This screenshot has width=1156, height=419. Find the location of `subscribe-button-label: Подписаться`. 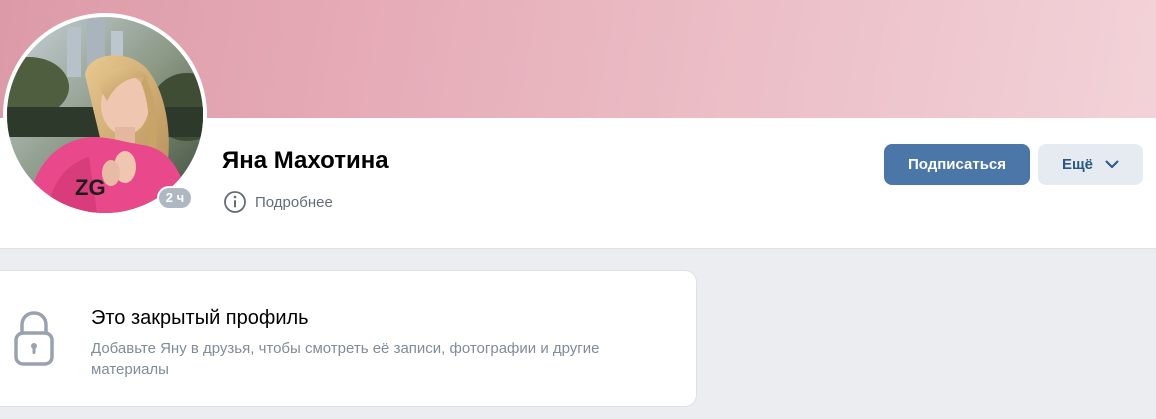

subscribe-button-label: Подписаться is located at coordinates (957, 164).